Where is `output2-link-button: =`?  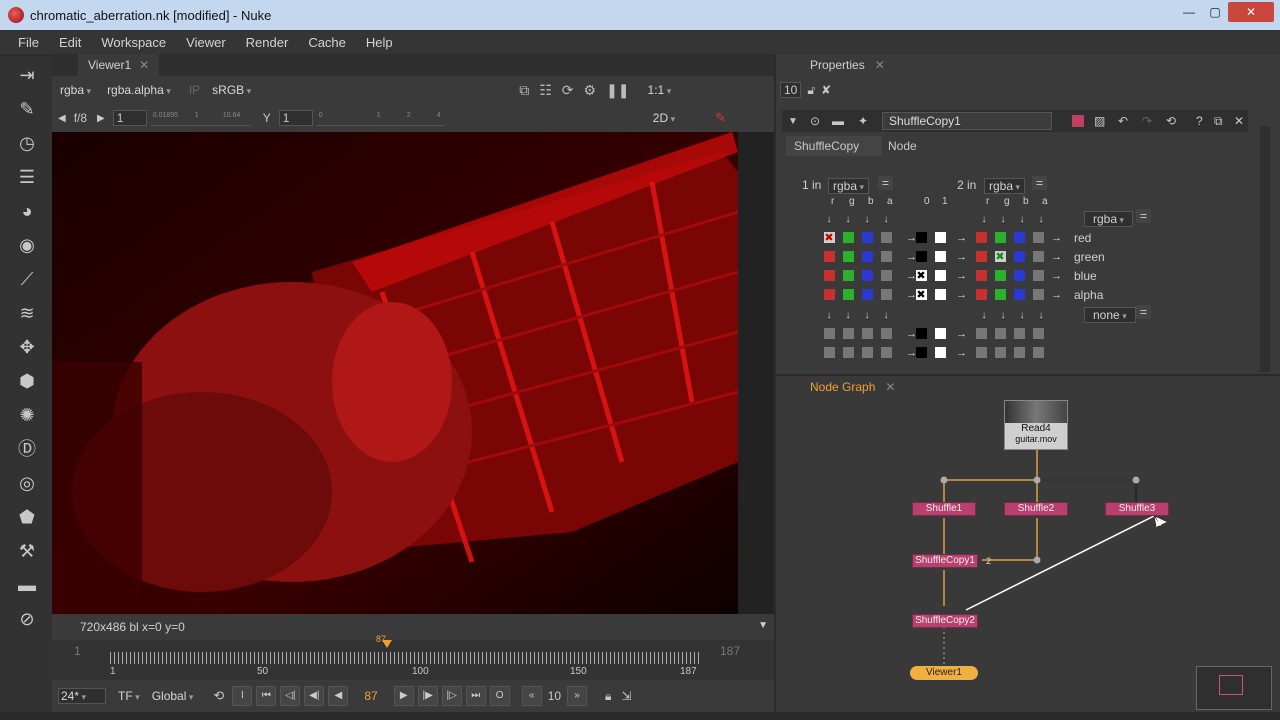 output2-link-button: = is located at coordinates (1144, 312).